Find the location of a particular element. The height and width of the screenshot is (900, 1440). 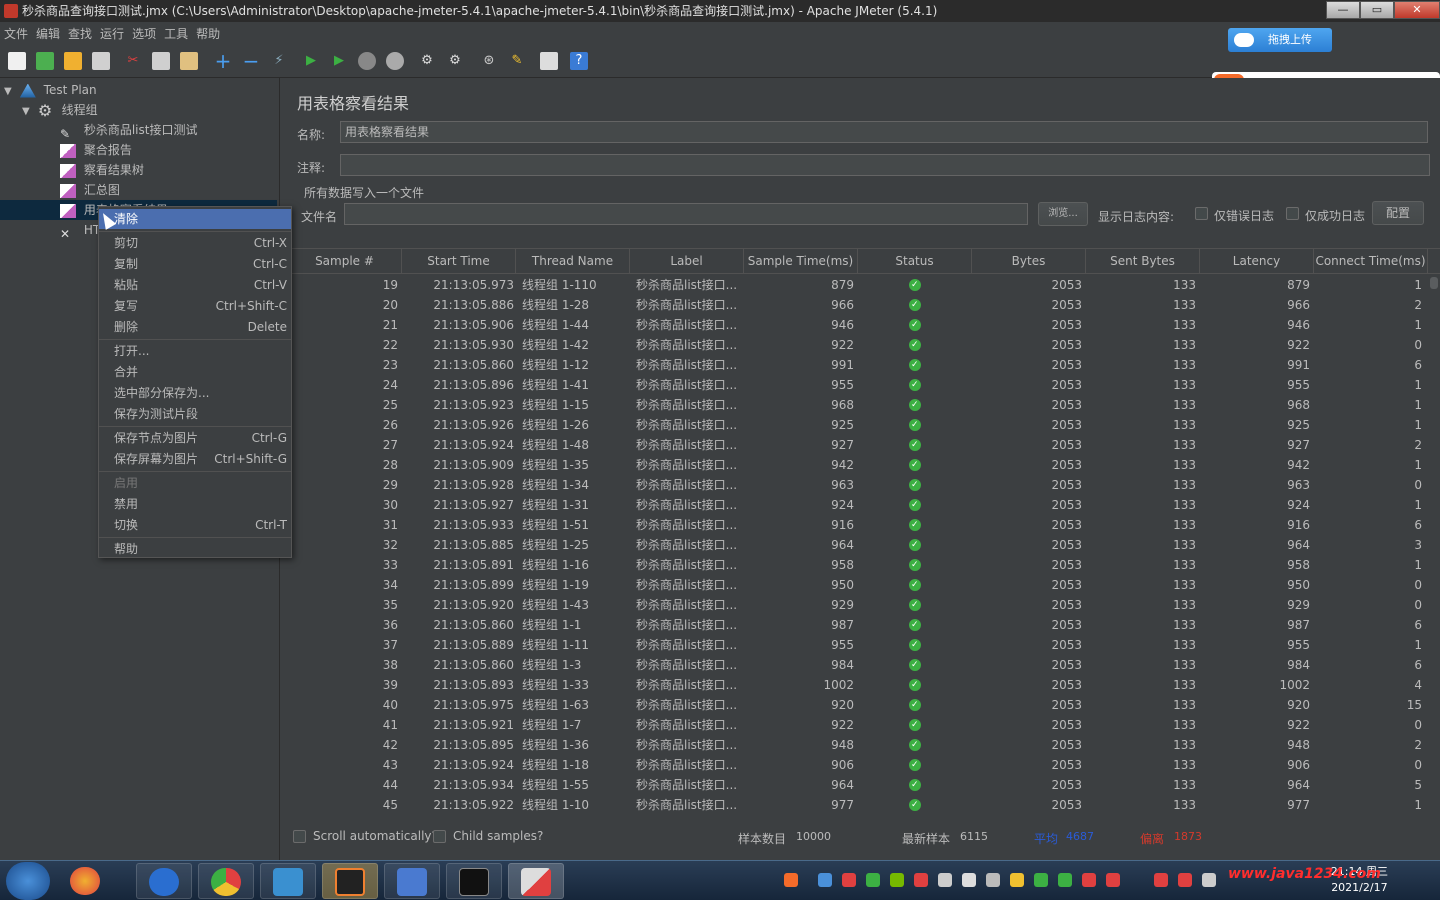

child-samples-checkbox is located at coordinates (439, 836).